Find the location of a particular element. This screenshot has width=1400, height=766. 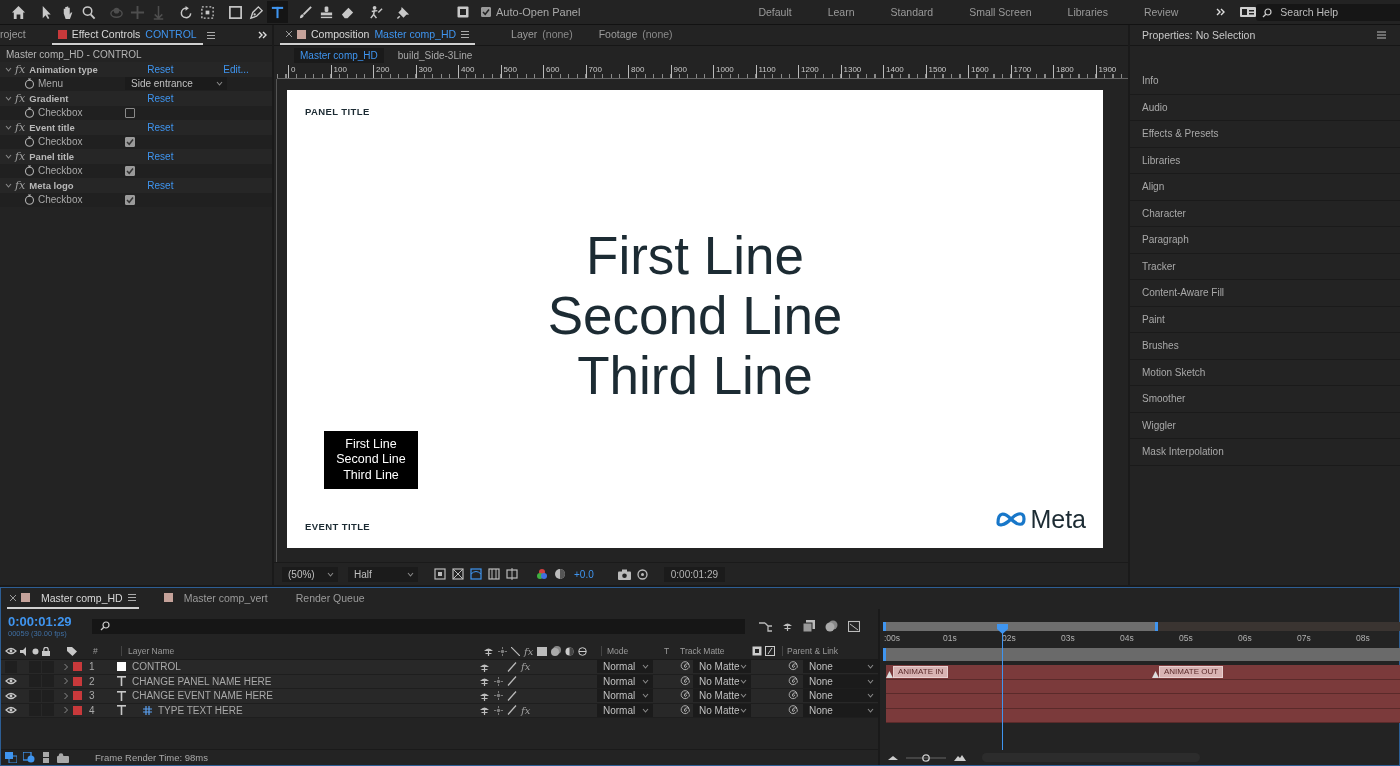

zoom-in-icon is located at coordinates (960, 757).